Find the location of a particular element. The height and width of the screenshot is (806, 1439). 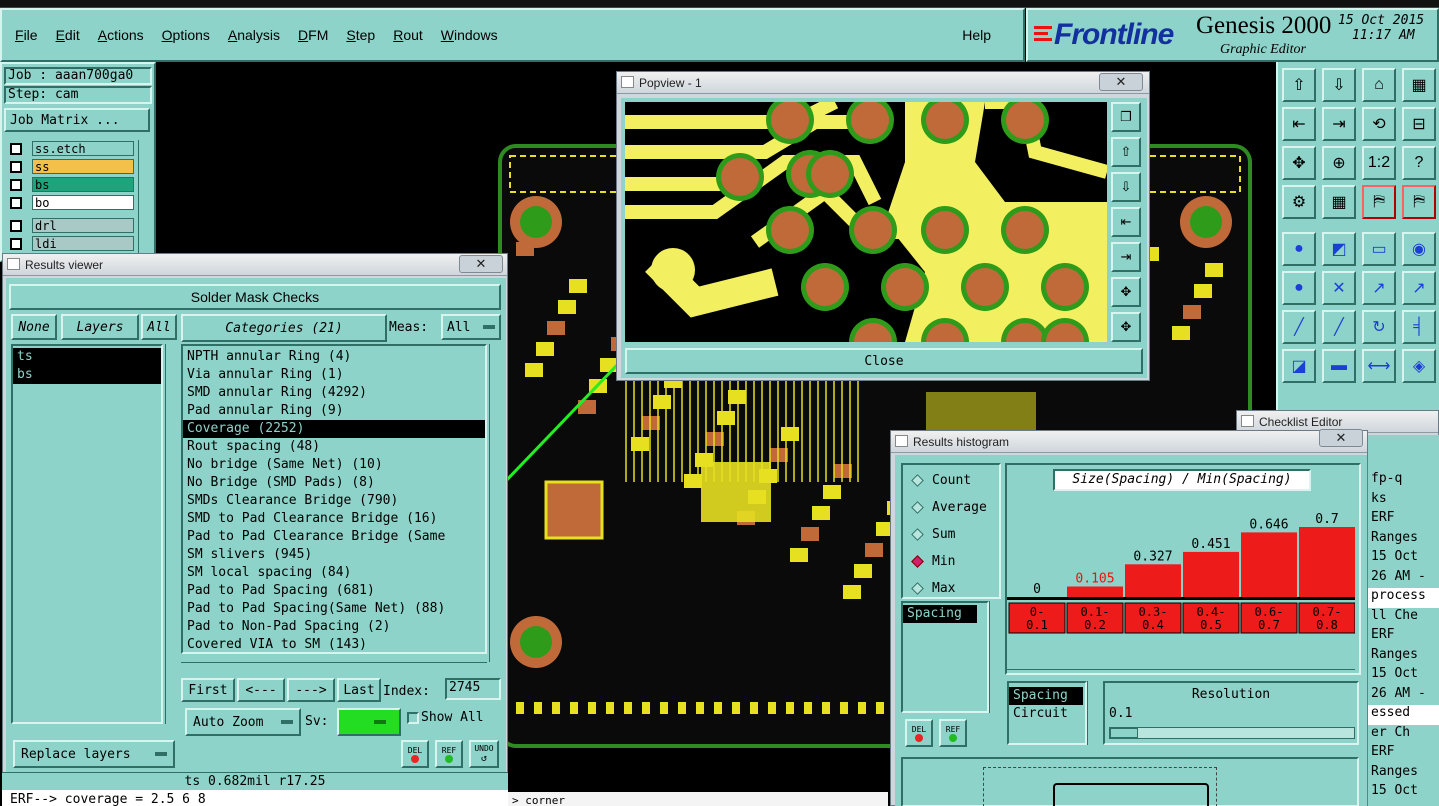

checklist-row: essed is located at coordinates (1403, 715).